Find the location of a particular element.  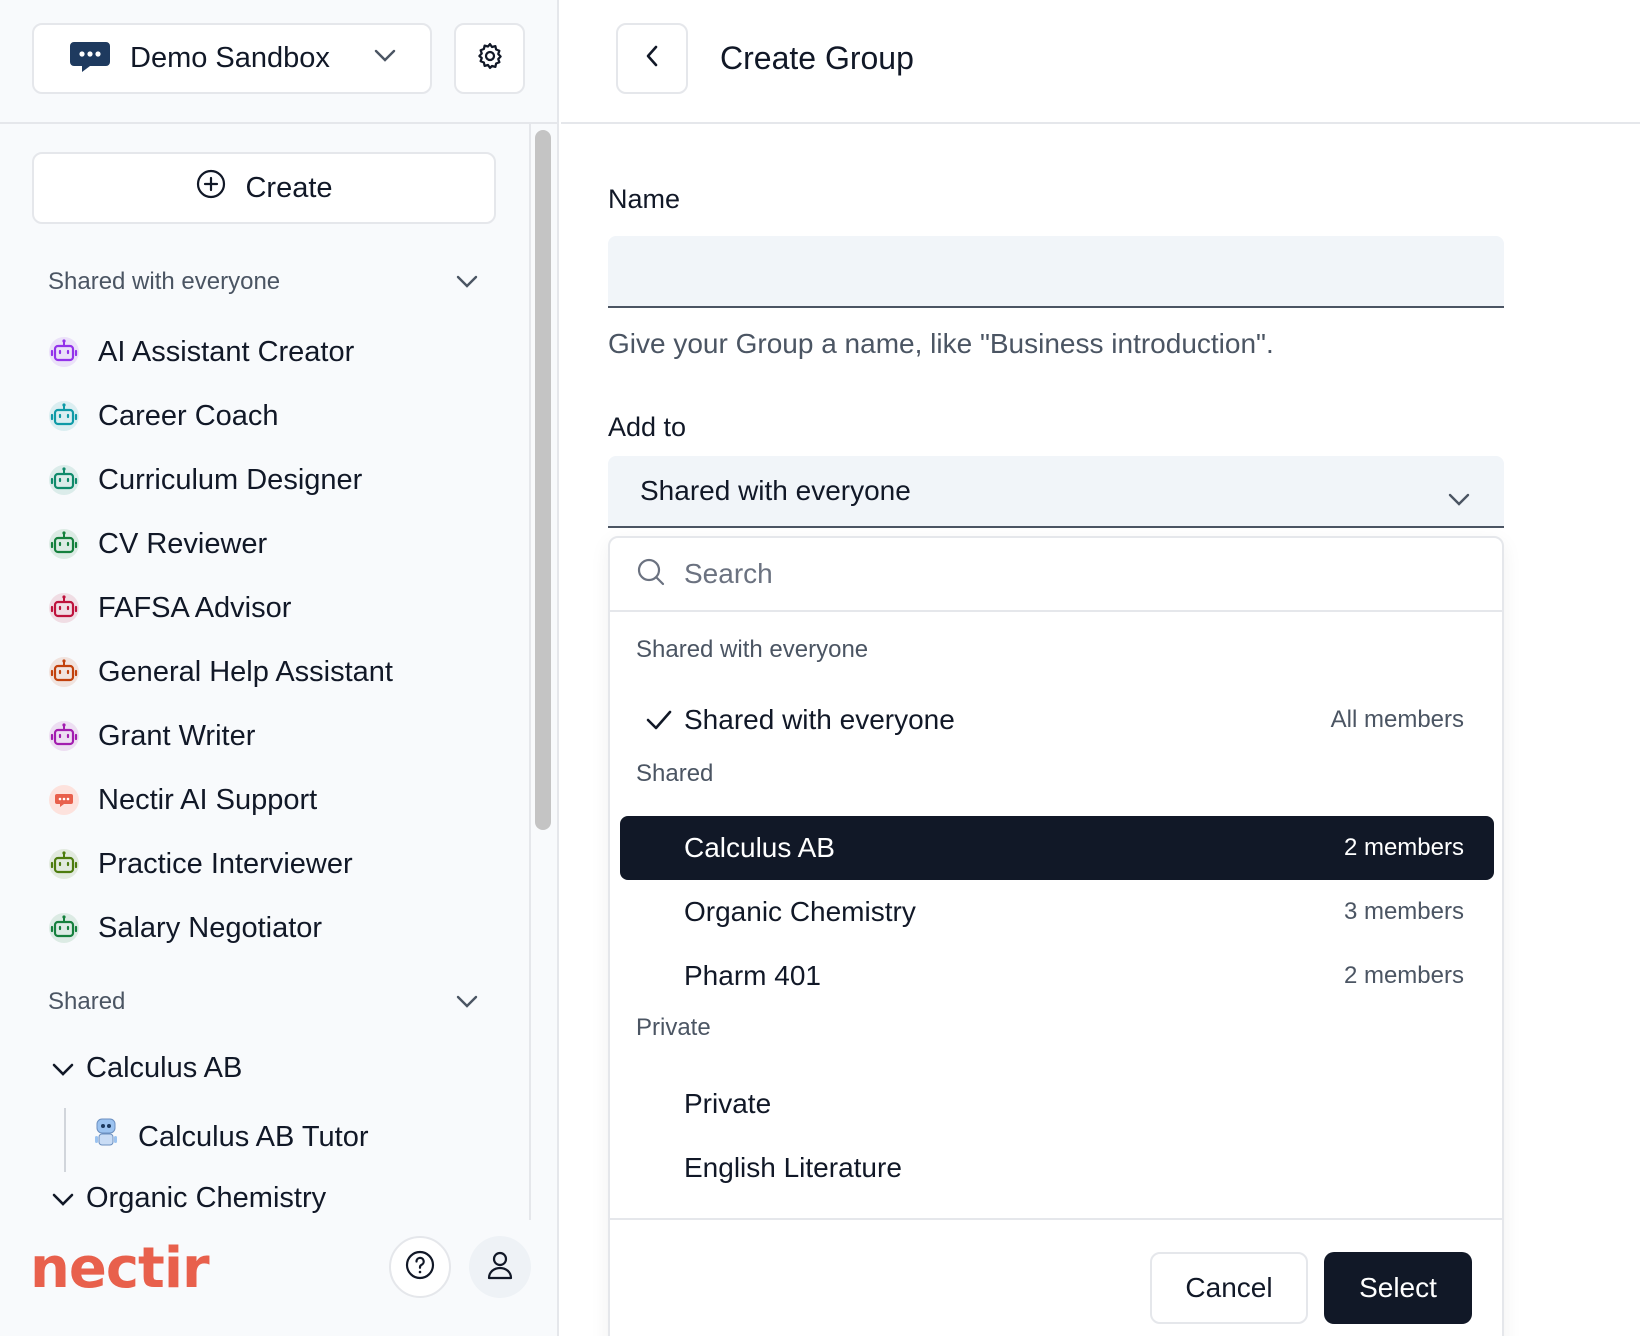

search-input is located at coordinates (1074, 574).